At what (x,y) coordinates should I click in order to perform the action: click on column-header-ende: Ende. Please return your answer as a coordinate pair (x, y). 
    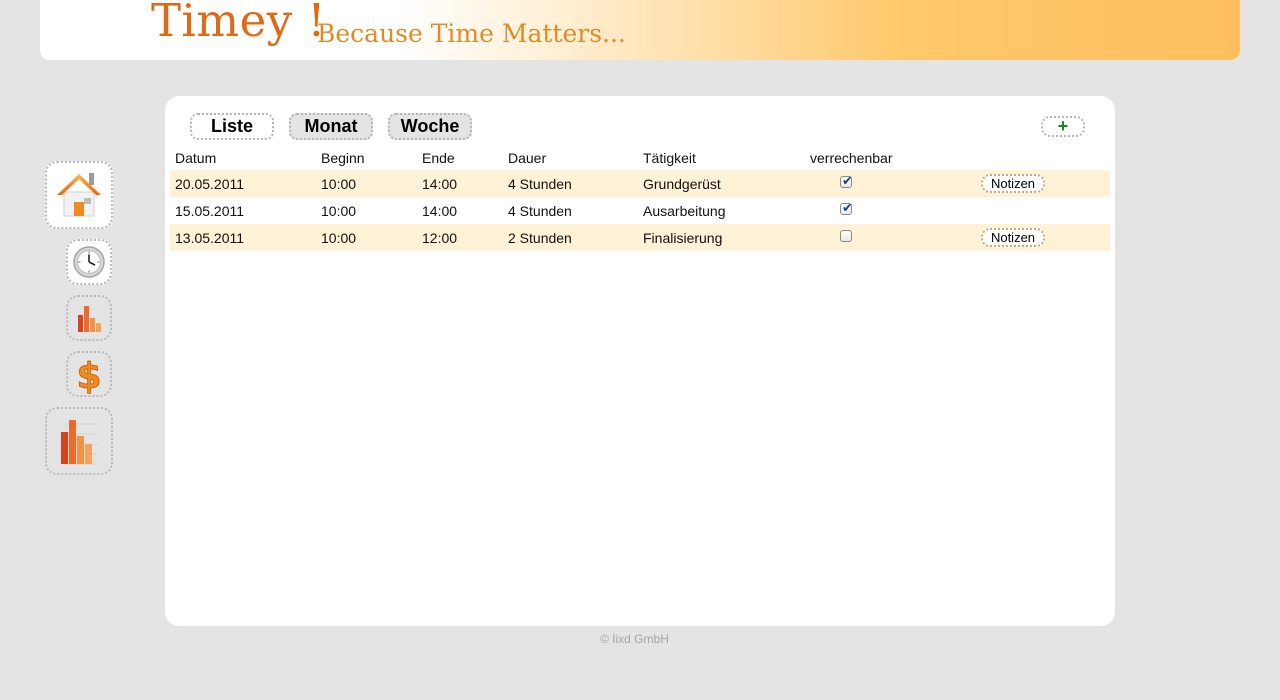
    Looking at the image, I should click on (438, 158).